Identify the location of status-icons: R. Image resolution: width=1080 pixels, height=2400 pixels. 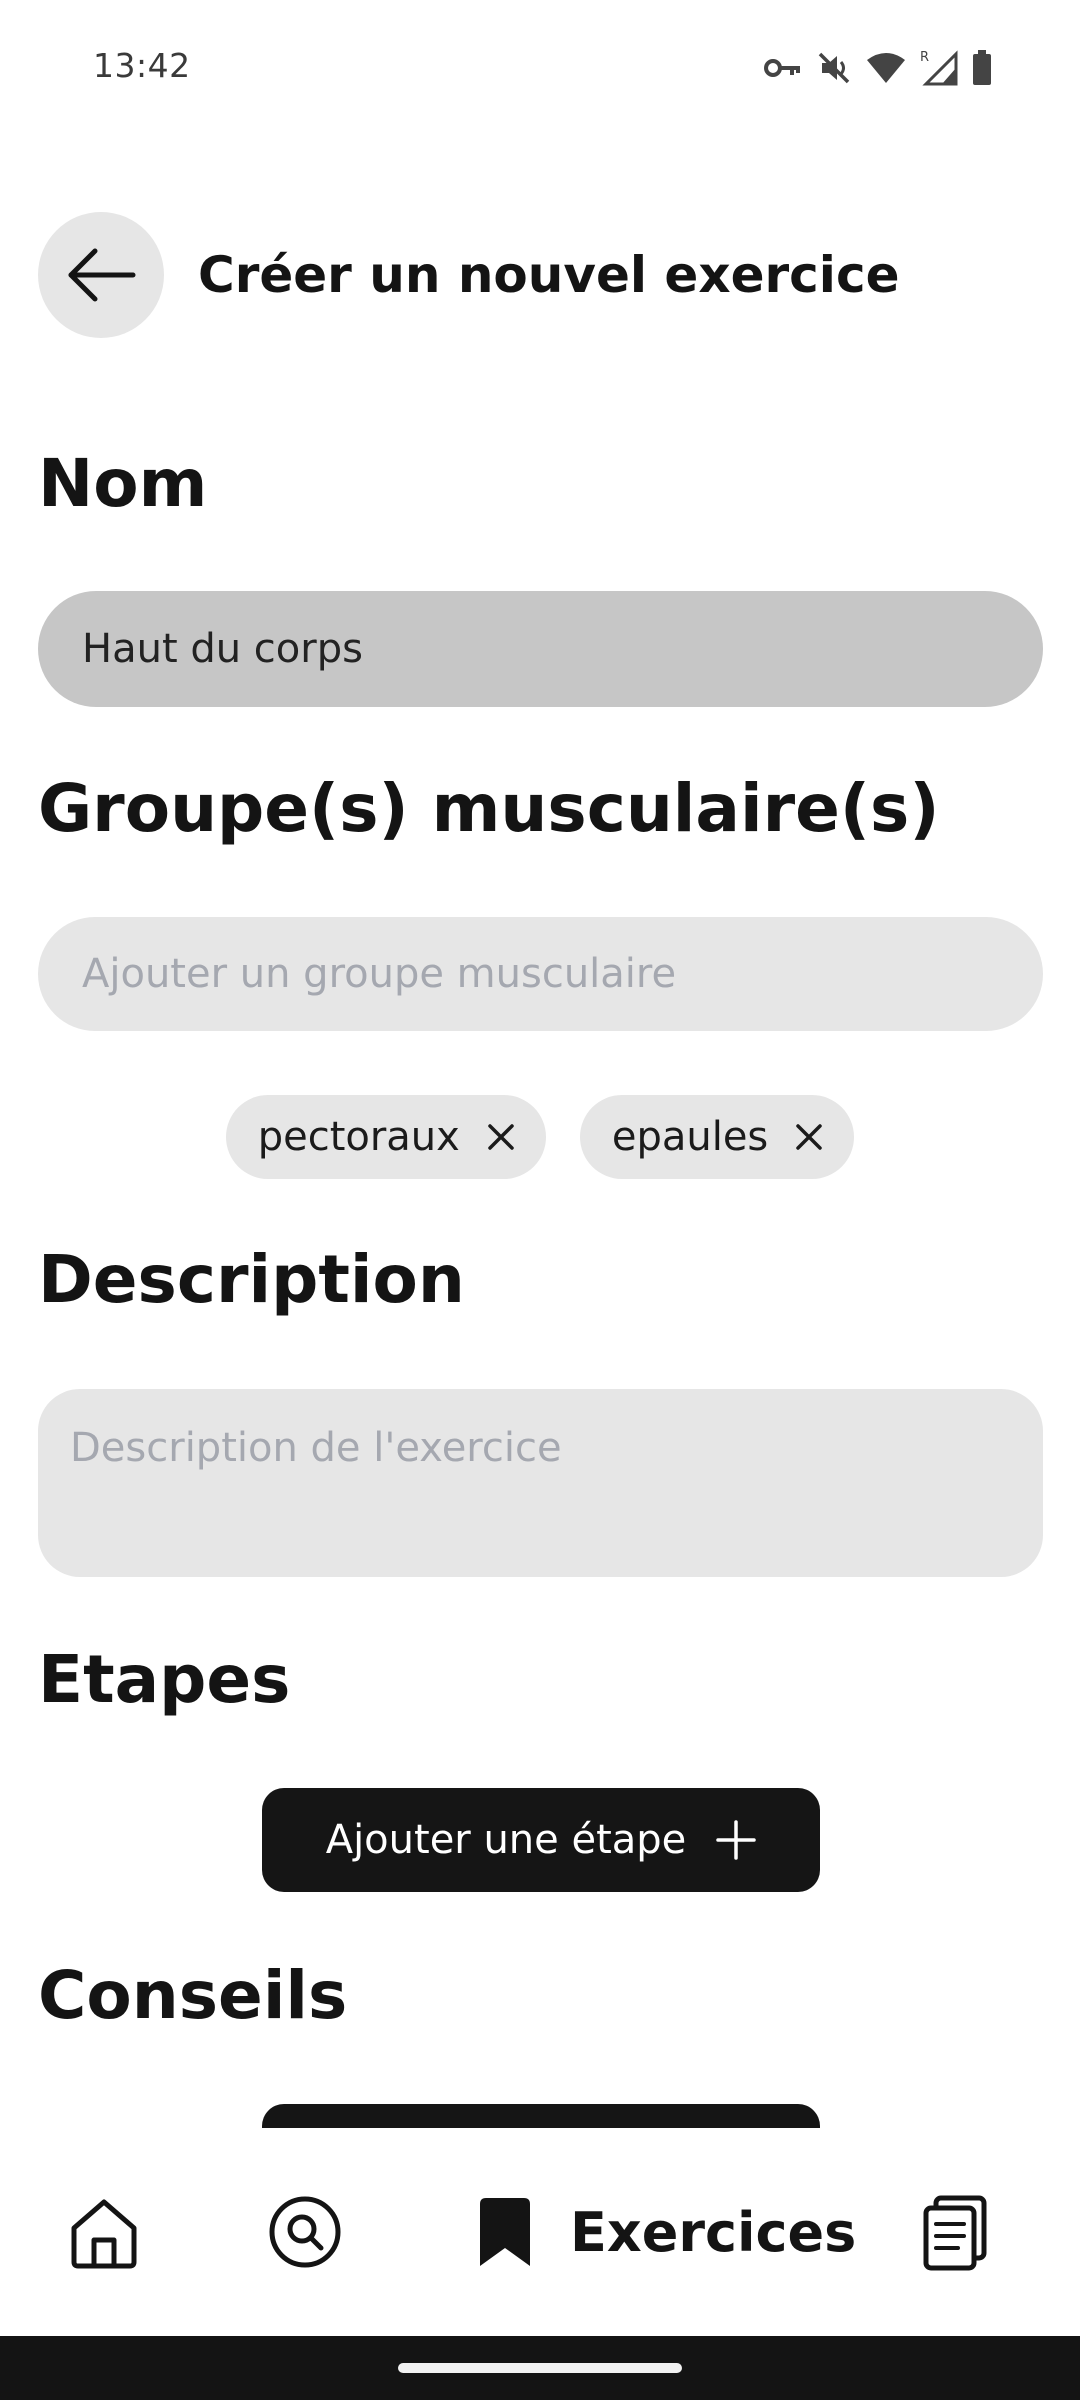
(878, 68).